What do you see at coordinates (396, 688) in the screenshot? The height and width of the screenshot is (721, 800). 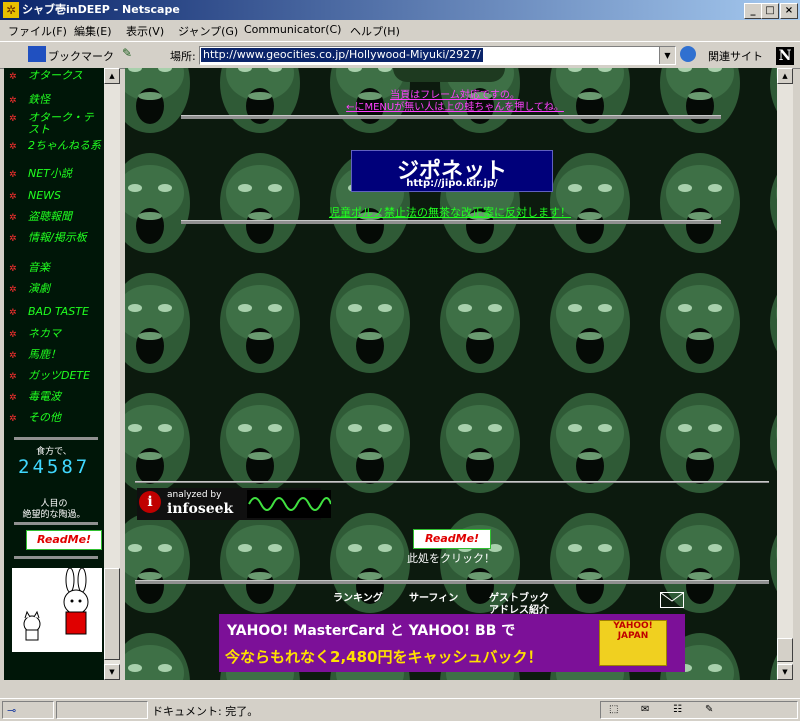 I see `horizontal-scrollbar-area` at bounding box center [396, 688].